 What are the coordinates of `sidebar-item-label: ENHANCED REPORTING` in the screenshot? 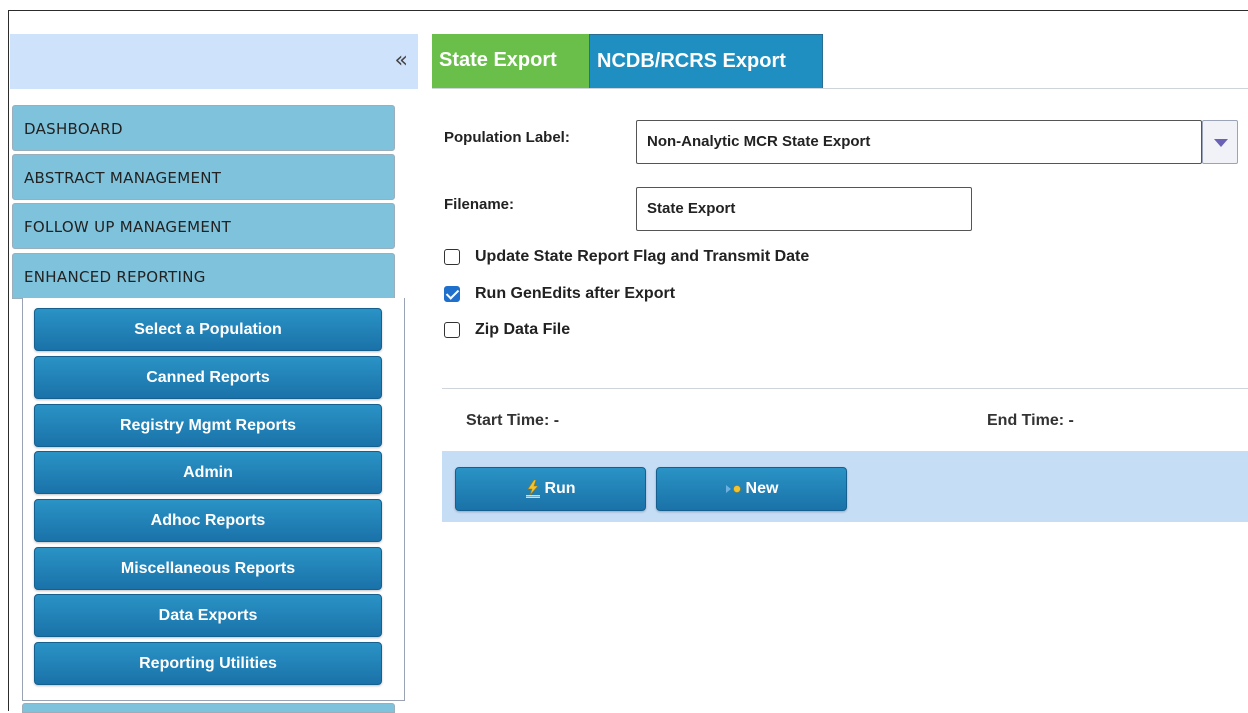 It's located at (115, 277).